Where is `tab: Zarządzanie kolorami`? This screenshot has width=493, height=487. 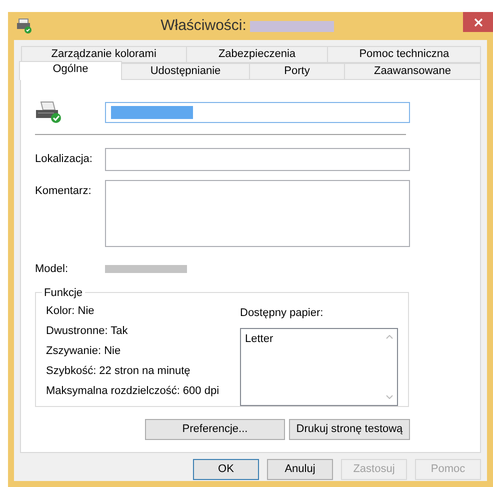
tab: Zarządzanie kolorami is located at coordinates (104, 54).